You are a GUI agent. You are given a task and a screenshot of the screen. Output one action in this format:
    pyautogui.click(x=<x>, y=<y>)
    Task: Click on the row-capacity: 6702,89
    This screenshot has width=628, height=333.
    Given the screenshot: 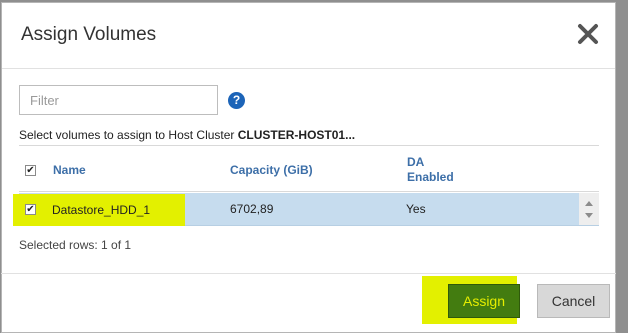 What is the action you would take?
    pyautogui.click(x=252, y=209)
    